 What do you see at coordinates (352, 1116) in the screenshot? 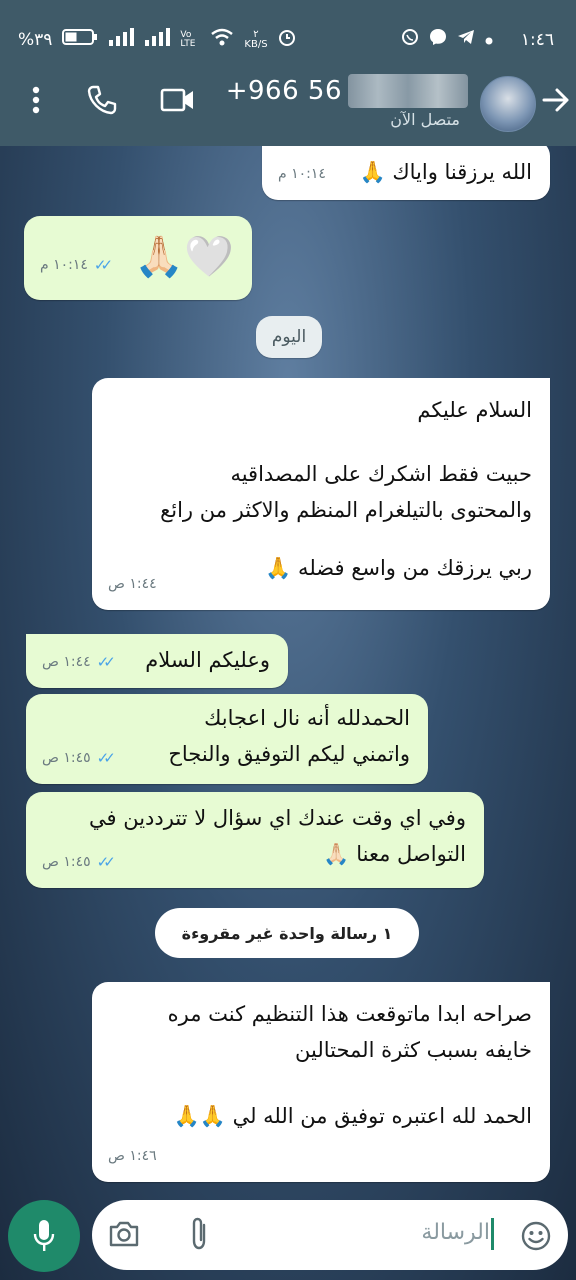
I see `message-line: الحمد لله اعتبره توفيق من الله لي 🙏🙏` at bounding box center [352, 1116].